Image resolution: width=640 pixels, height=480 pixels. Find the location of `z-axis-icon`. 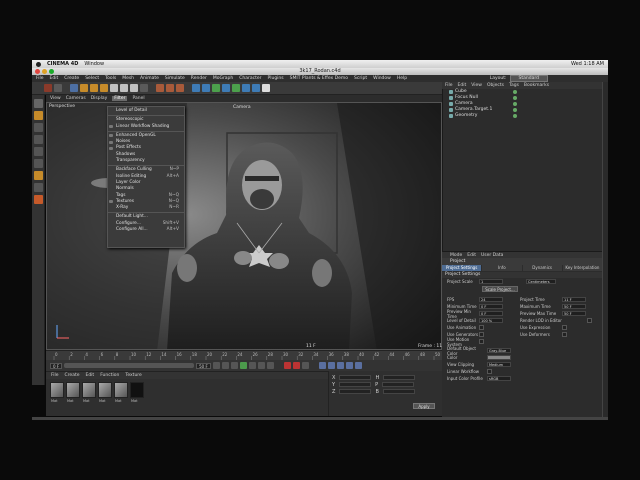

z-axis-icon is located at coordinates (134, 88).